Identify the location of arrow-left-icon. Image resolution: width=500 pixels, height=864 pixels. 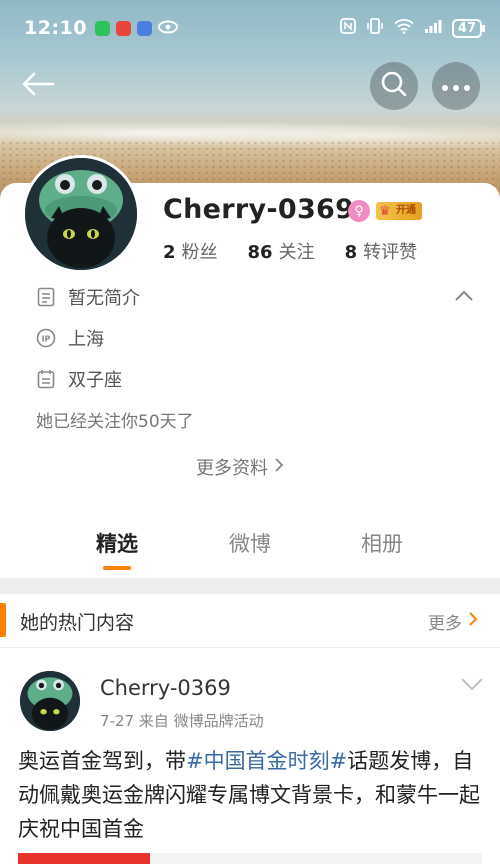
(38, 86).